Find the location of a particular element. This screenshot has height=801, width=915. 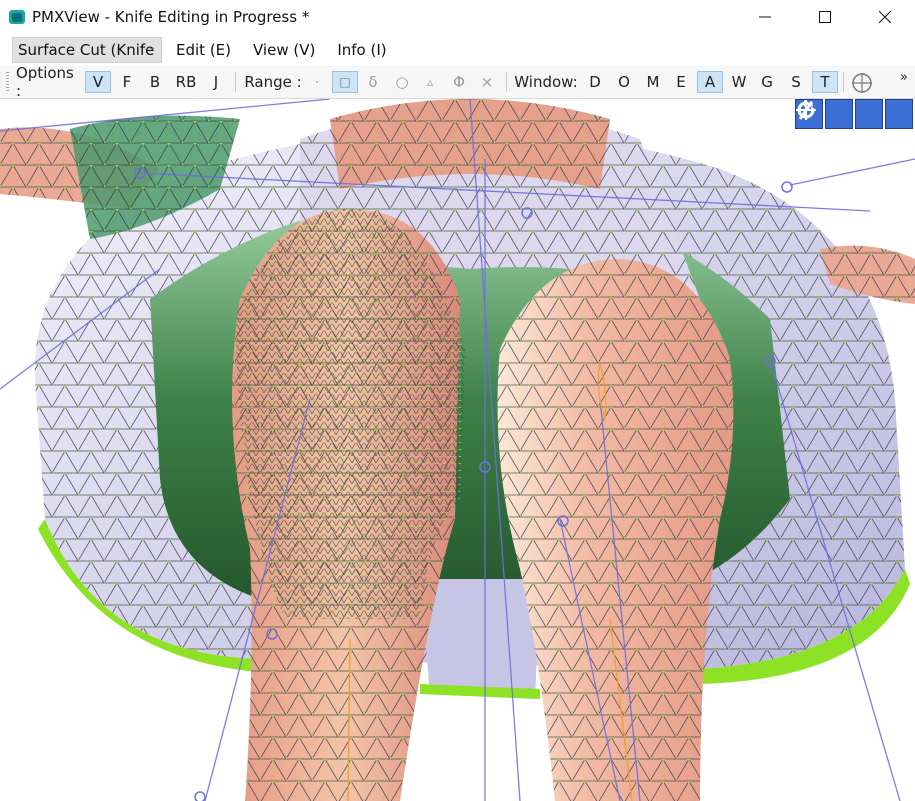

option-b-toggle: B is located at coordinates (155, 82).